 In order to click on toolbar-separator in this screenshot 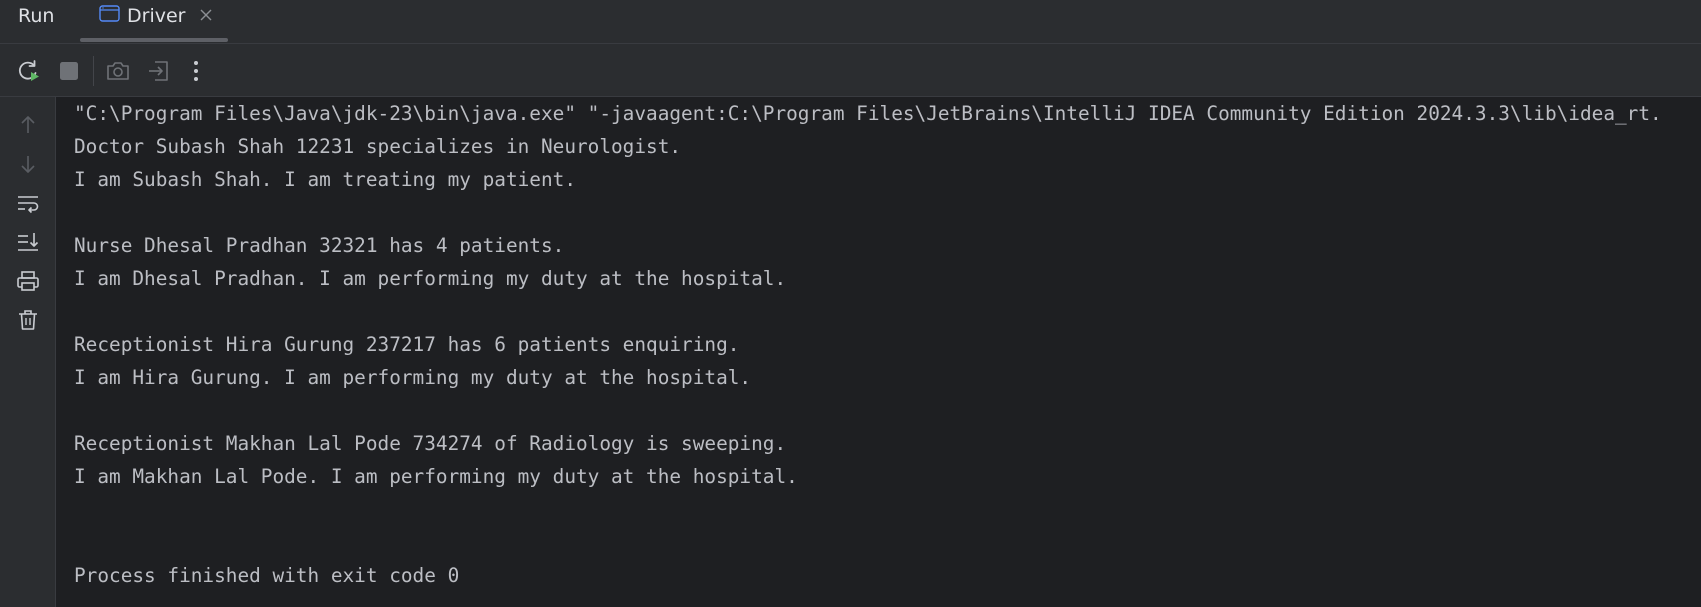, I will do `click(93, 71)`.